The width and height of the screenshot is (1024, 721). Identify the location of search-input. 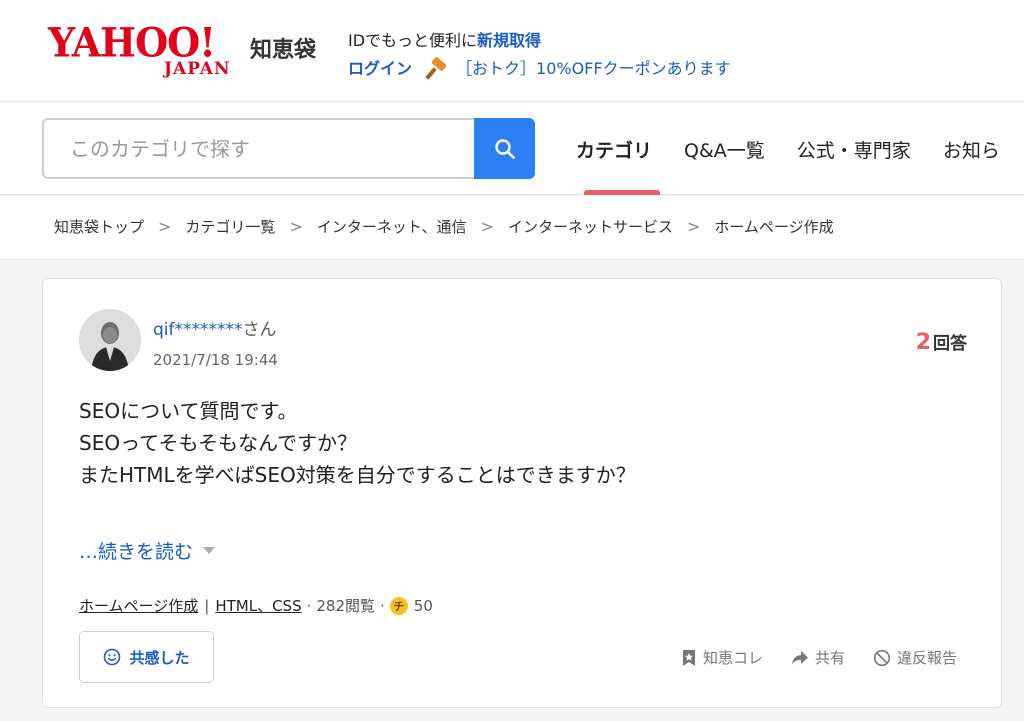
(260, 148).